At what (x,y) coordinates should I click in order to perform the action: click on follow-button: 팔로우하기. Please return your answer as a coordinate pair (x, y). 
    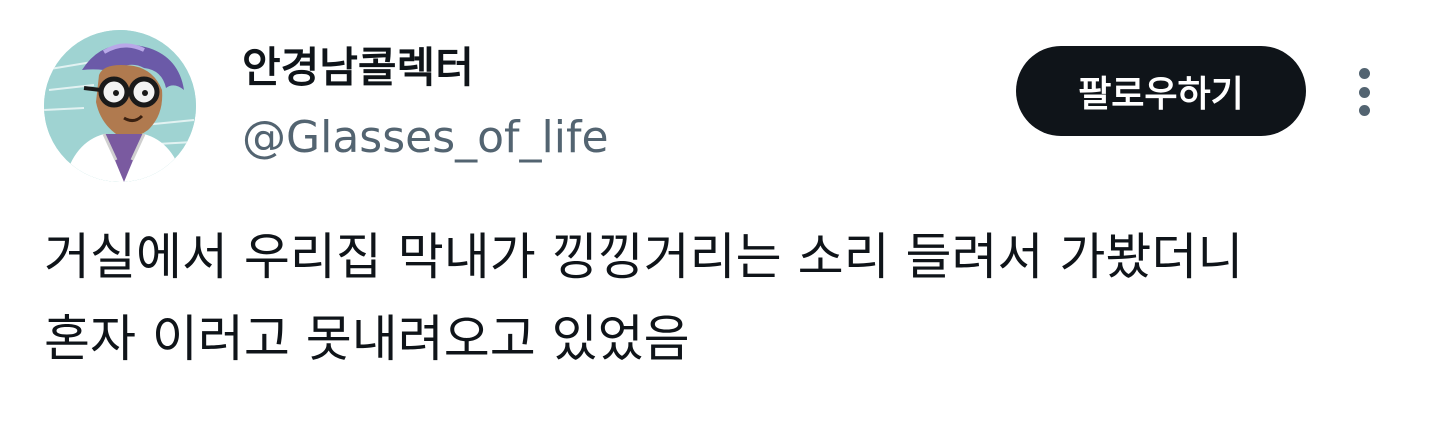
    Looking at the image, I should click on (1161, 91).